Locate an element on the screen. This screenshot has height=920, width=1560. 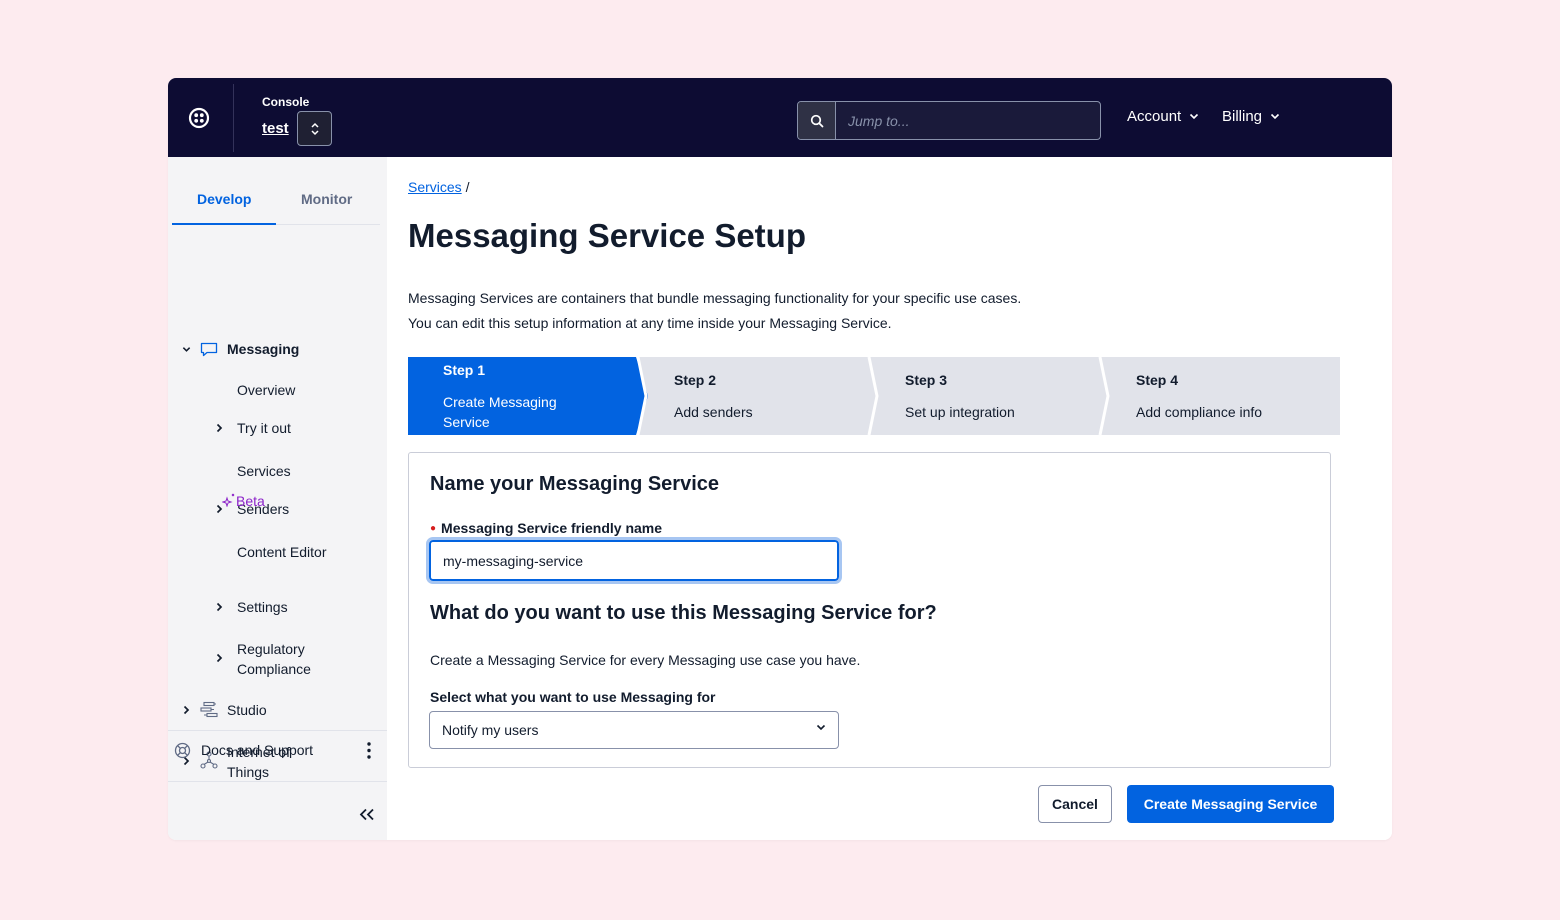
active-tab-indicator is located at coordinates (224, 224).